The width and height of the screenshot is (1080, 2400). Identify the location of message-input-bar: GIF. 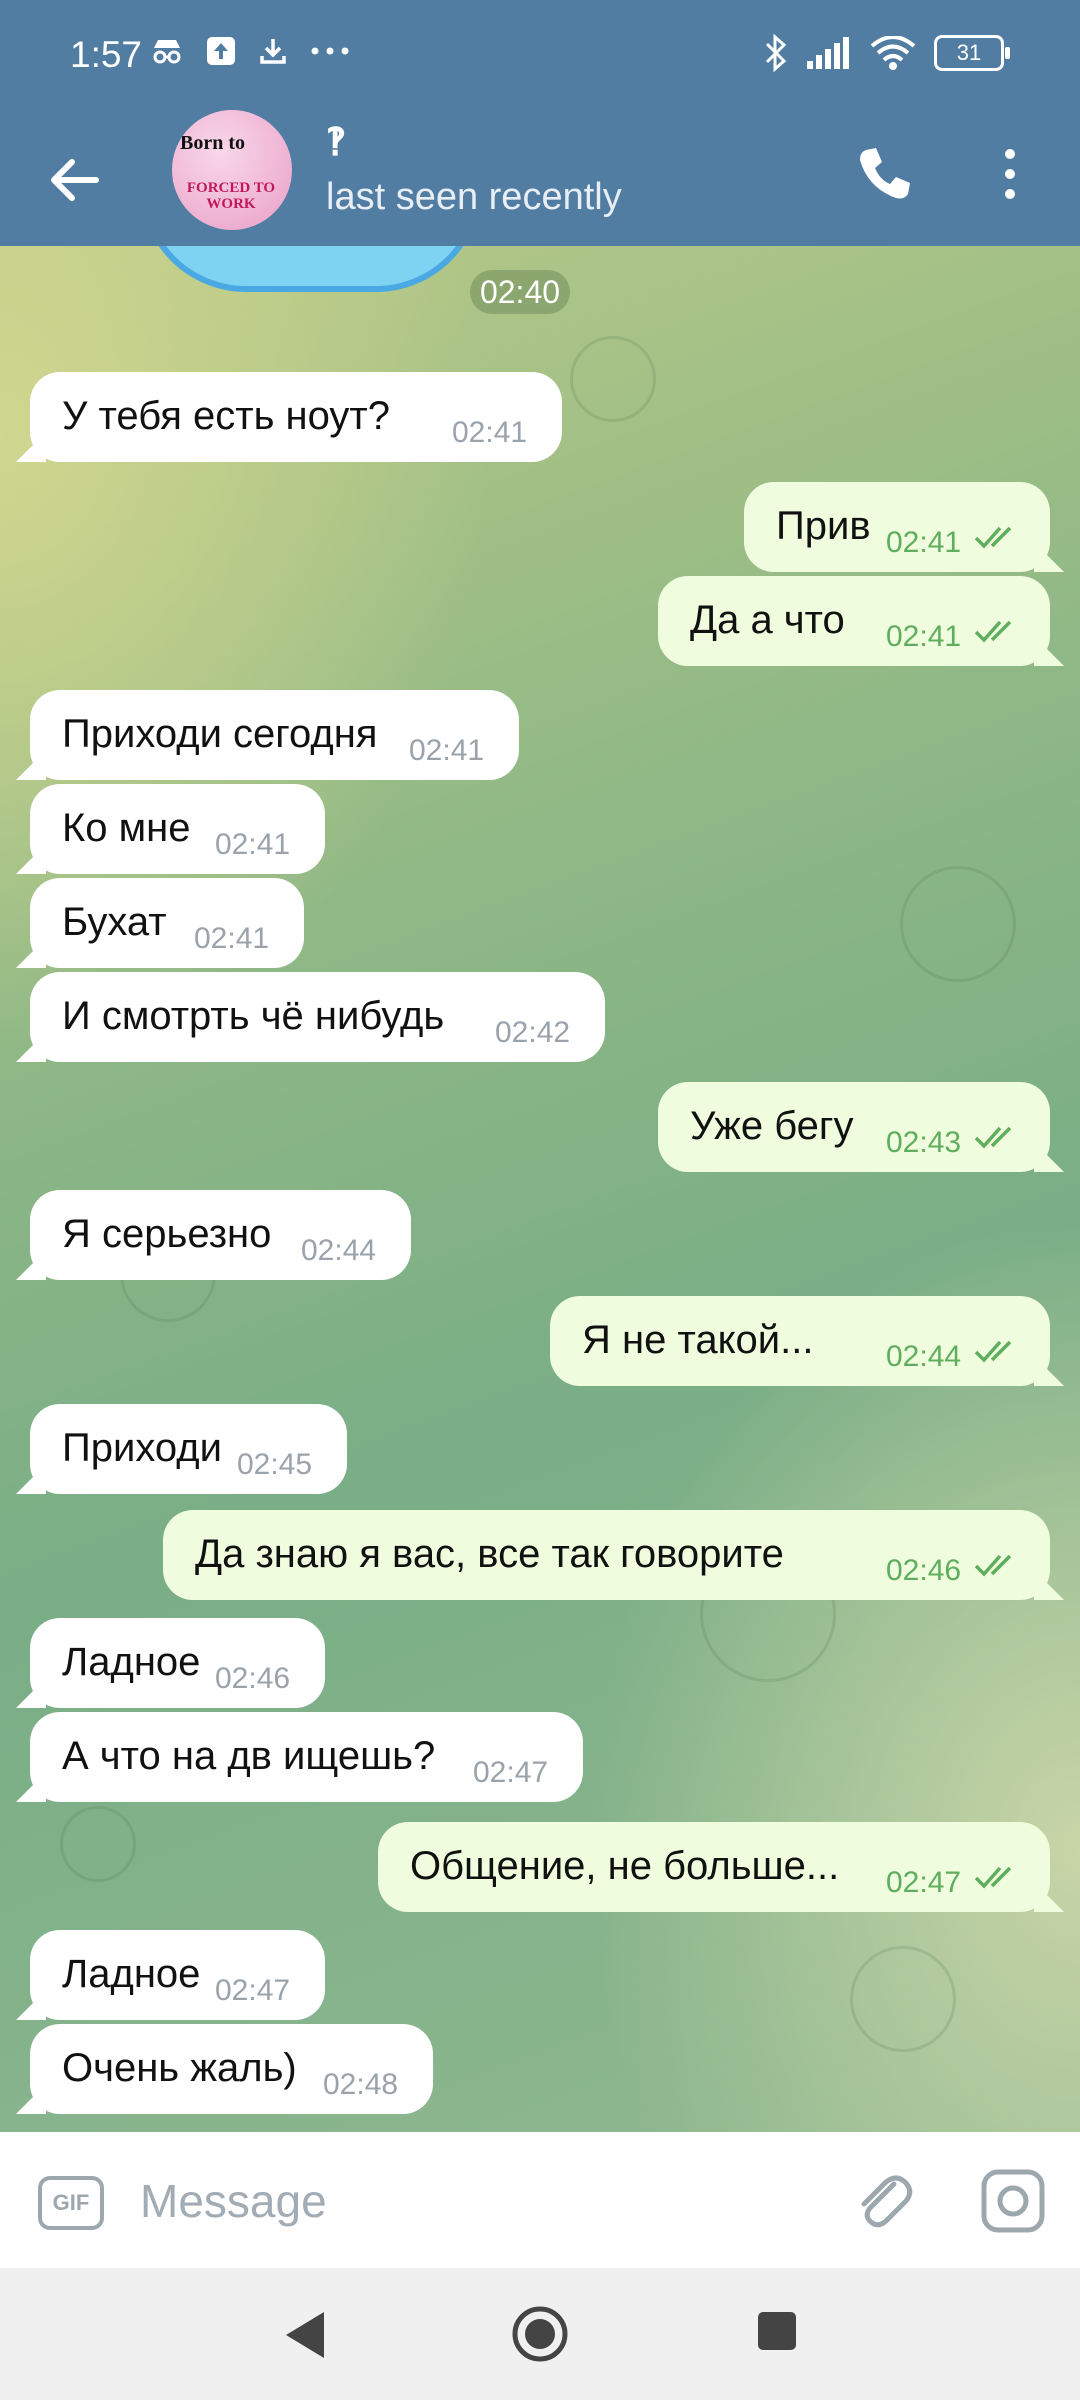
(540, 2200).